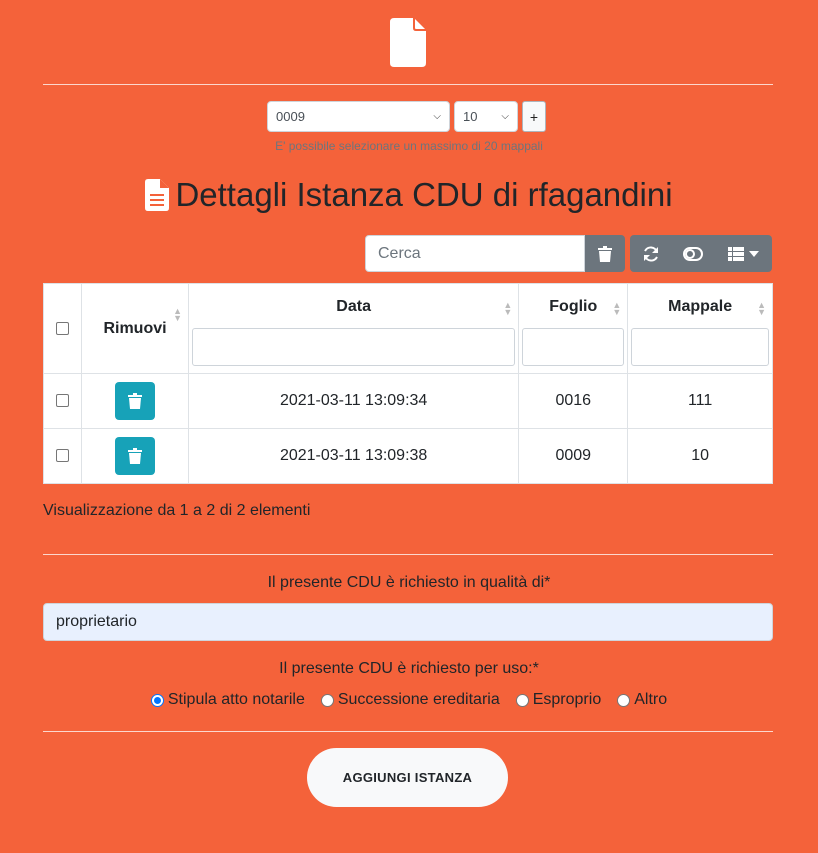 Image resolution: width=818 pixels, height=853 pixels. Describe the element at coordinates (96, 621) in the screenshot. I see `qualita-input-value: proprietario` at that location.